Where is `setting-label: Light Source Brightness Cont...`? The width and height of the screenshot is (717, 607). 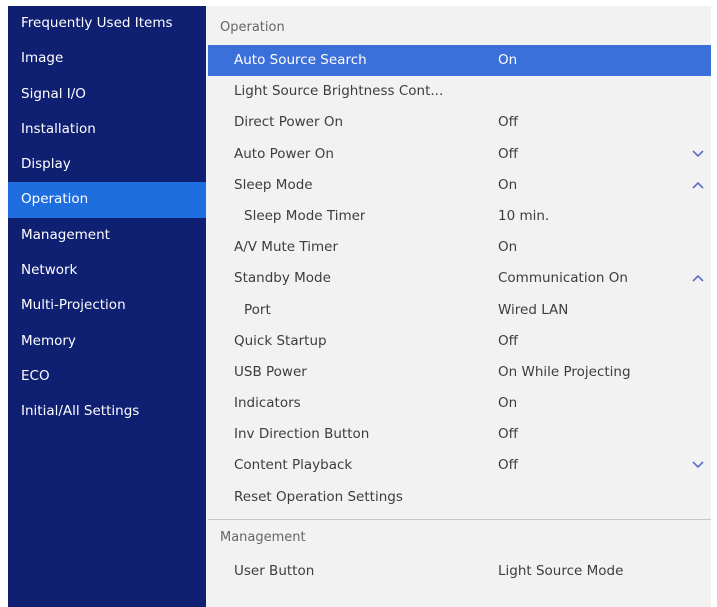
setting-label: Light Source Brightness Cont... is located at coordinates (339, 91).